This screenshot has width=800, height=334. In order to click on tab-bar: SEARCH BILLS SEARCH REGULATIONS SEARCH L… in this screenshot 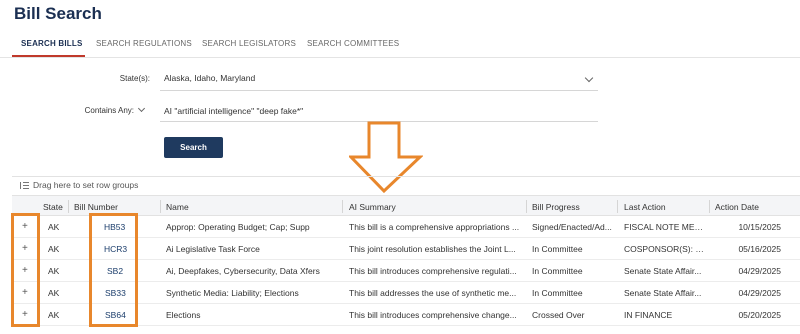, I will do `click(400, 46)`.